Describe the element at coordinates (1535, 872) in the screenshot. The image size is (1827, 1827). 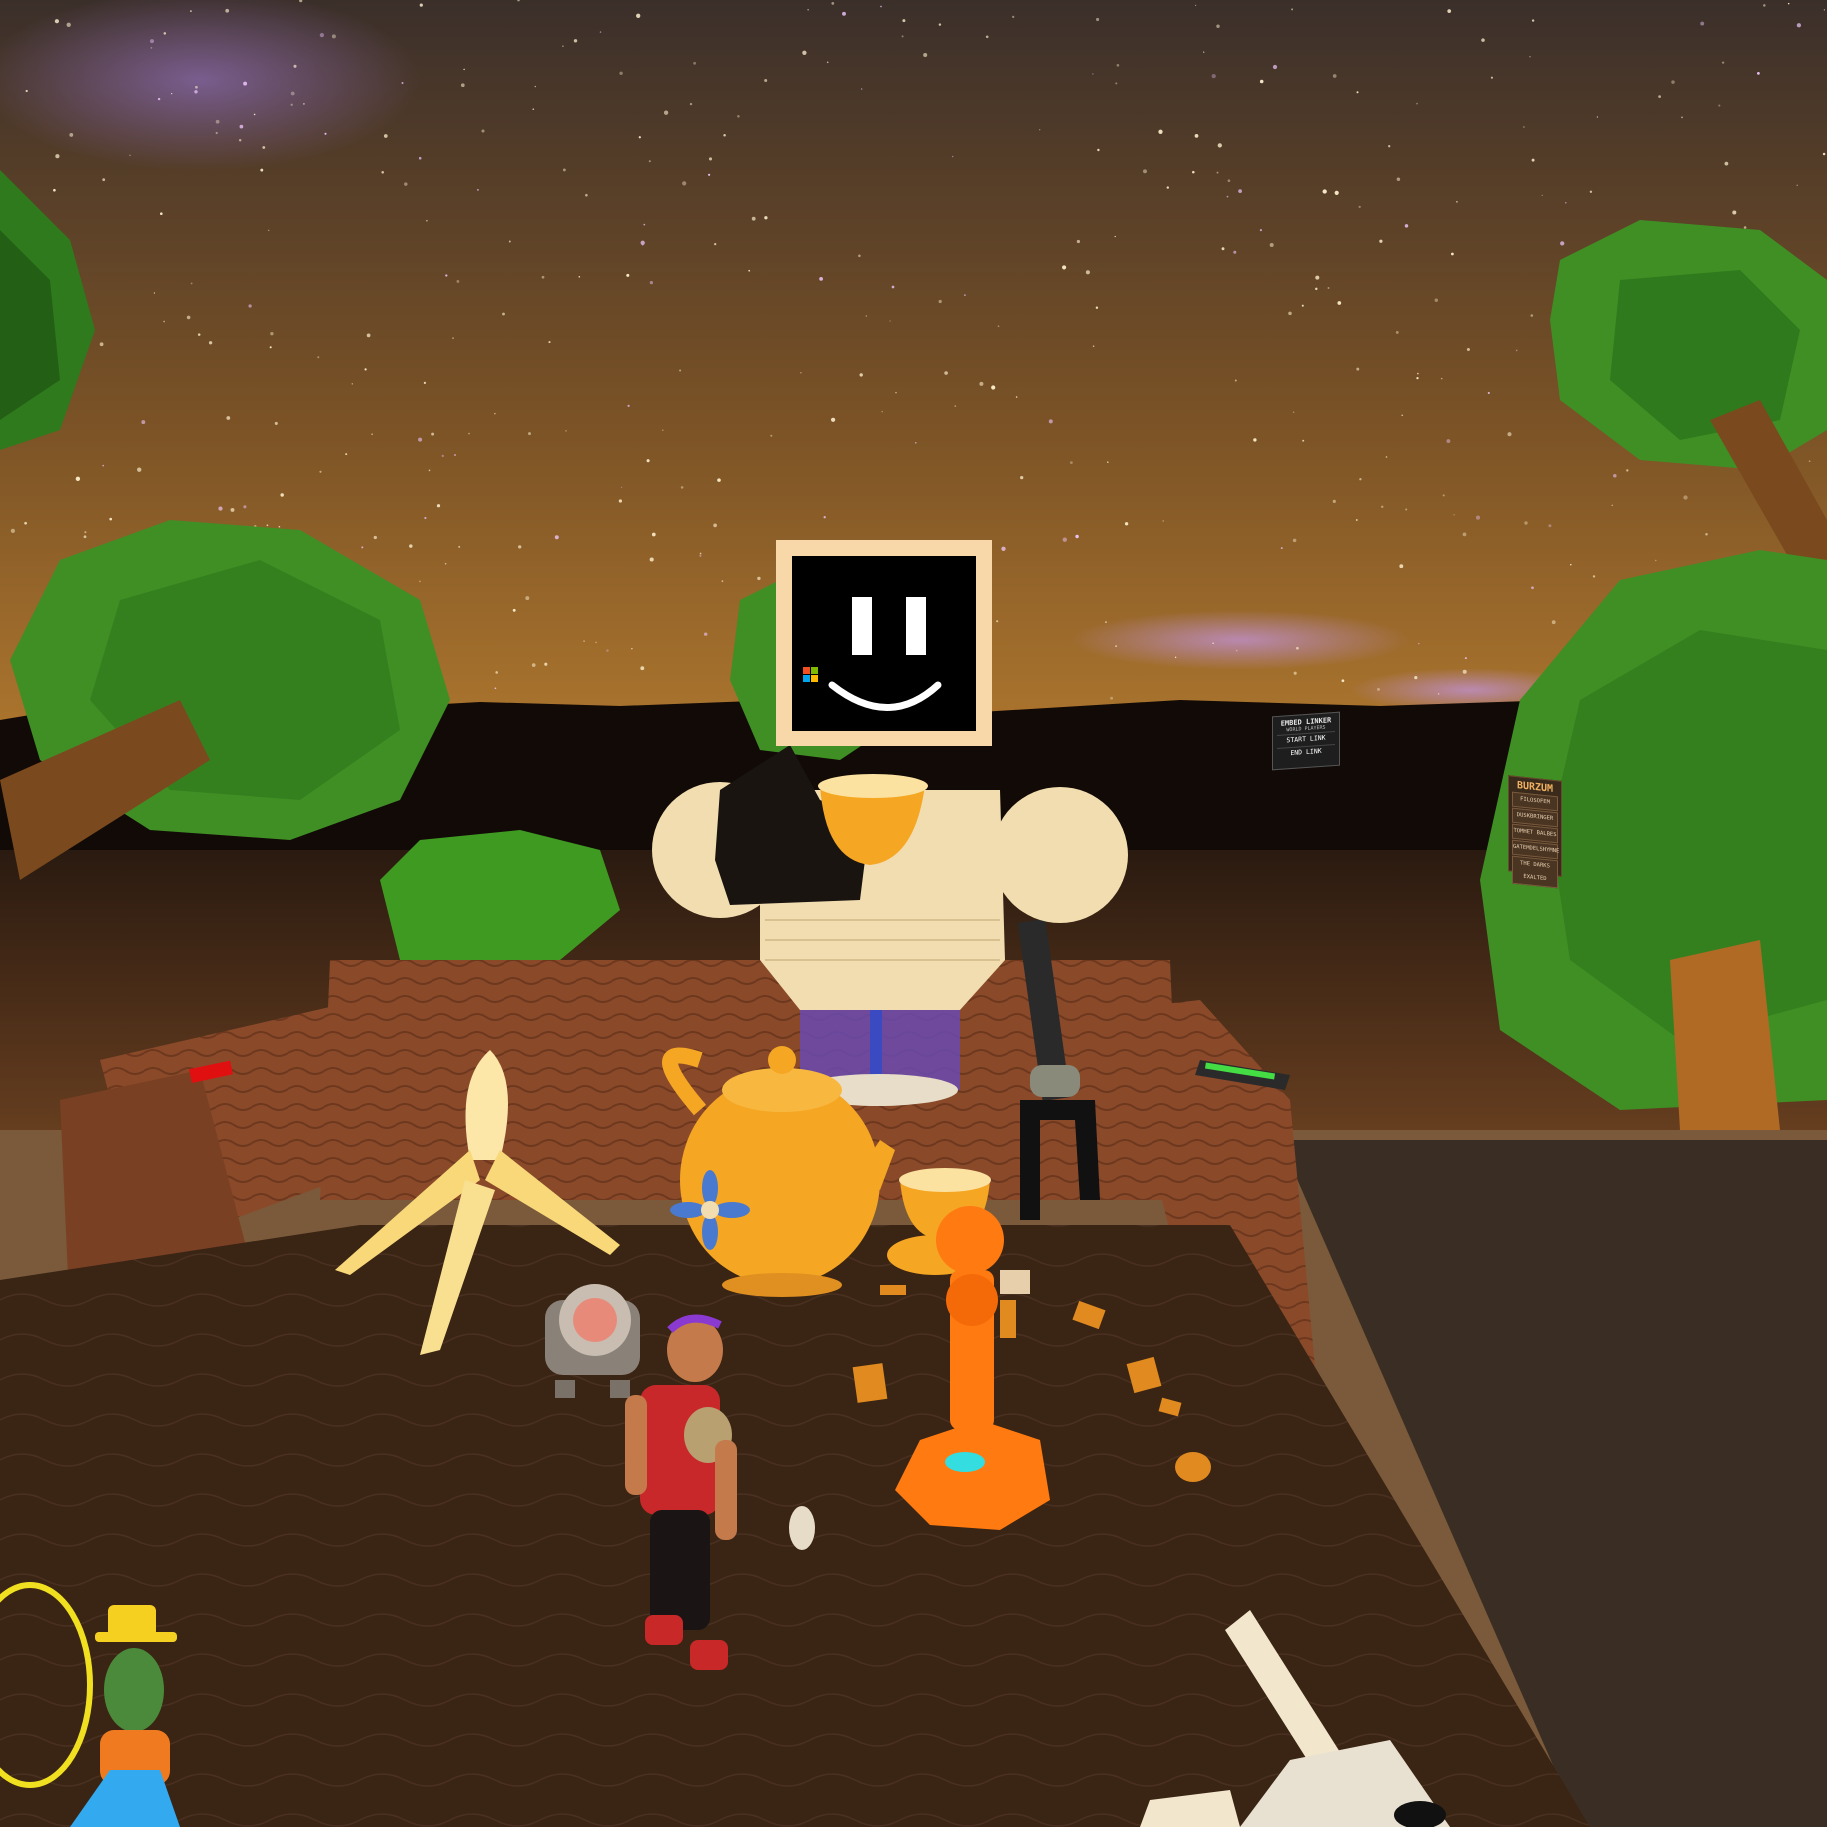
I see `menu-item-5: THE DARKS EXALTED` at that location.